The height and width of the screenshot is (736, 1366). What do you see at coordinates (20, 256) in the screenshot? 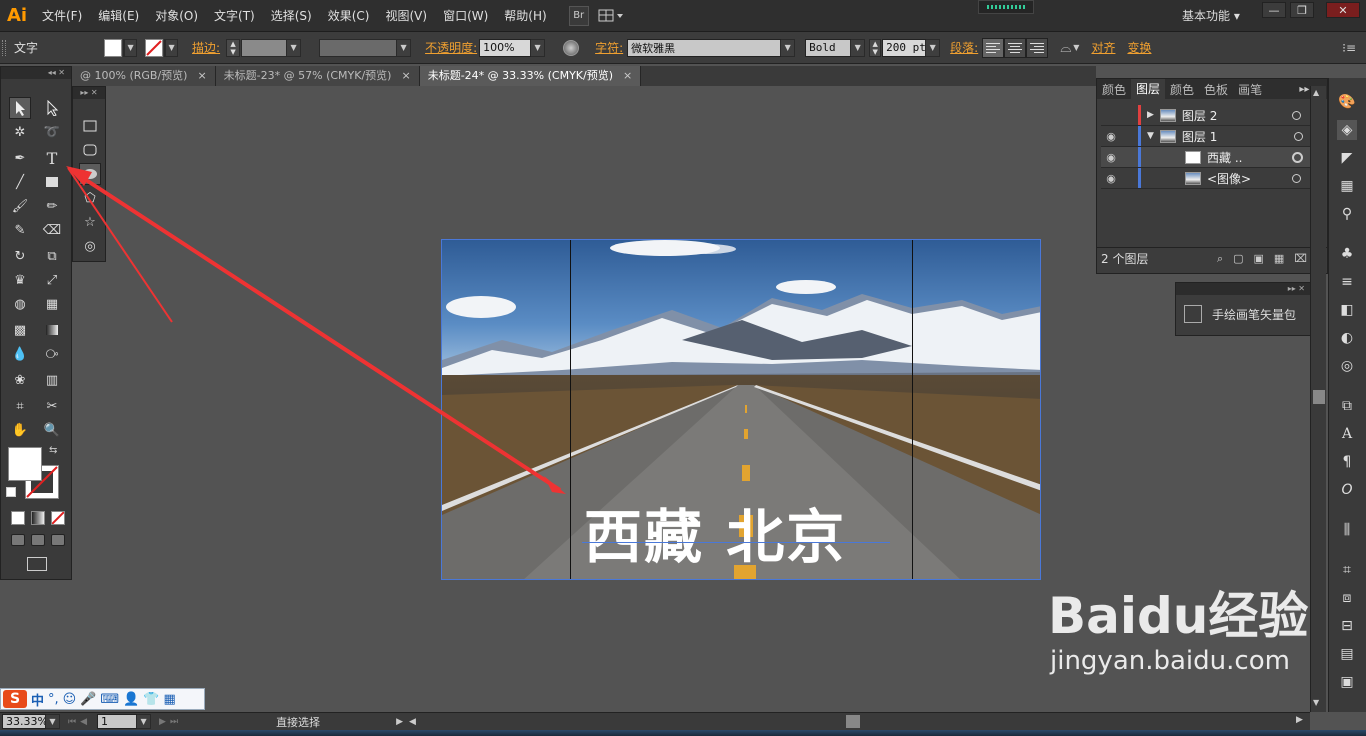
I see `rotate-tool-icon: ↻` at bounding box center [20, 256].